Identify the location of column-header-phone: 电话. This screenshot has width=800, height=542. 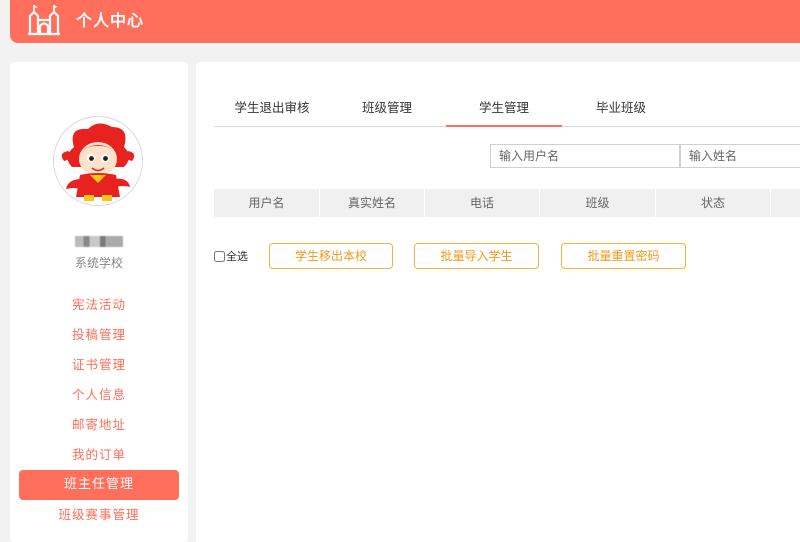
(482, 203).